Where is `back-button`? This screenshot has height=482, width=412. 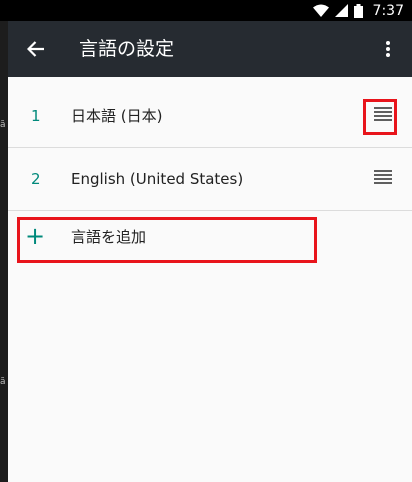
back-button is located at coordinates (36, 49).